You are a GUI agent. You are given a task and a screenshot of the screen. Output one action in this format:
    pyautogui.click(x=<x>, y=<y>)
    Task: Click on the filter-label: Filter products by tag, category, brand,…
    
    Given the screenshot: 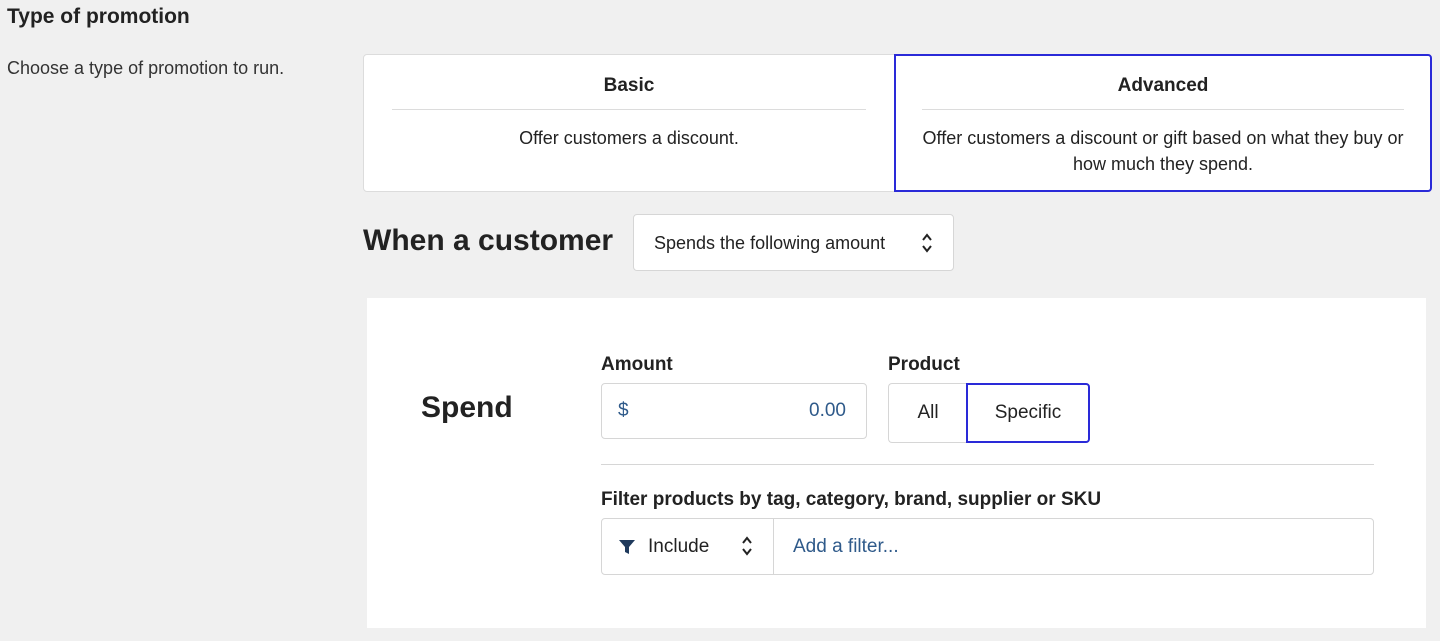 What is the action you would take?
    pyautogui.click(x=851, y=499)
    